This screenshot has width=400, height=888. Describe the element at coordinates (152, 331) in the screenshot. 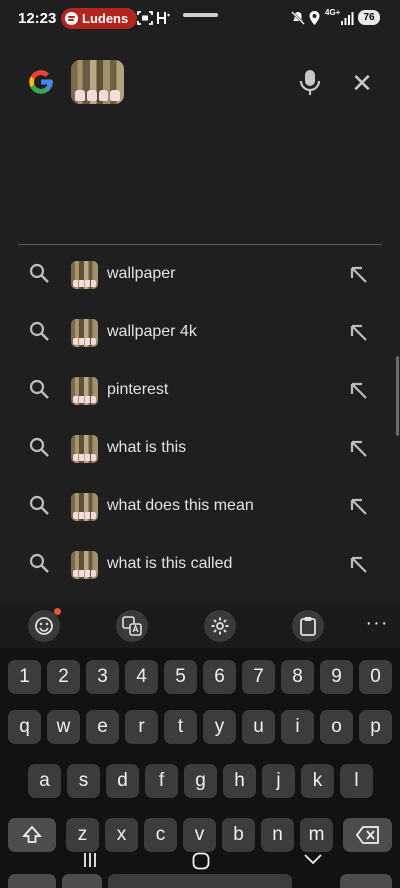

I see `suggestion-text: wallpaper 4k` at that location.